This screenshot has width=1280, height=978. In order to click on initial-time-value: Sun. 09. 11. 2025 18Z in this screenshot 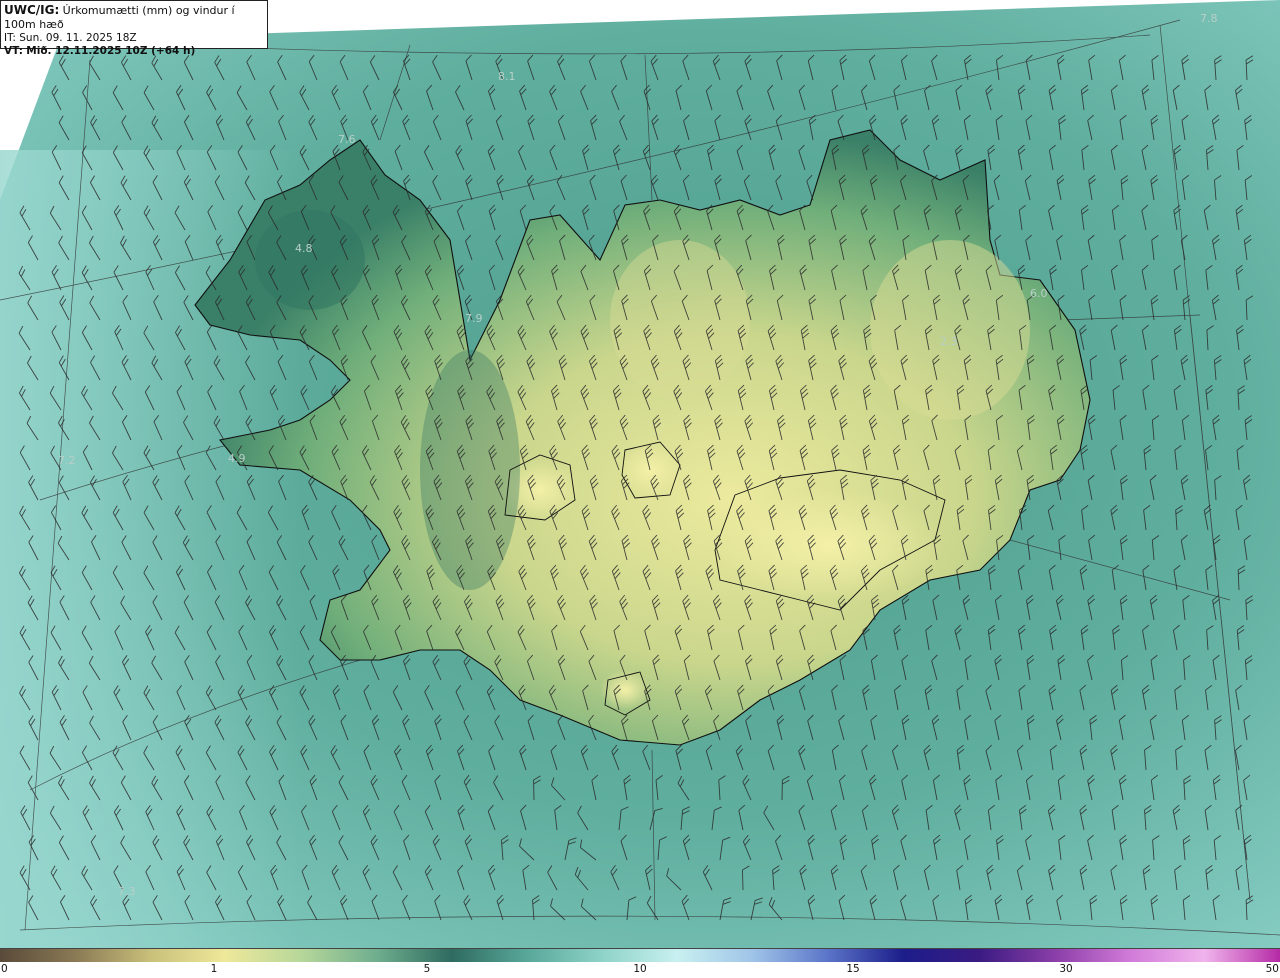, I will do `click(78, 38)`.